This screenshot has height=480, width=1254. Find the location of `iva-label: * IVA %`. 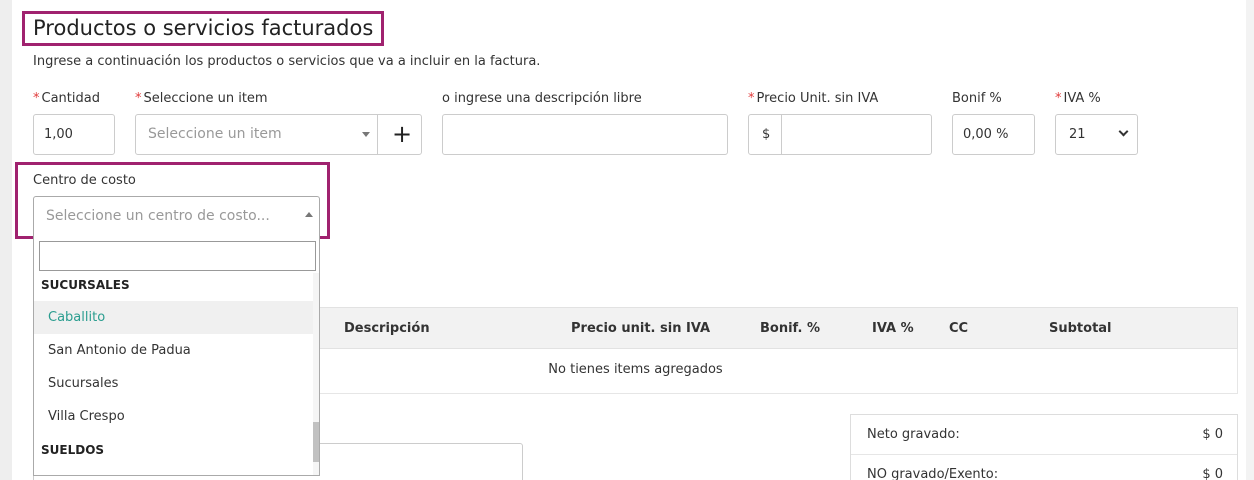

iva-label: * IVA % is located at coordinates (1078, 98).